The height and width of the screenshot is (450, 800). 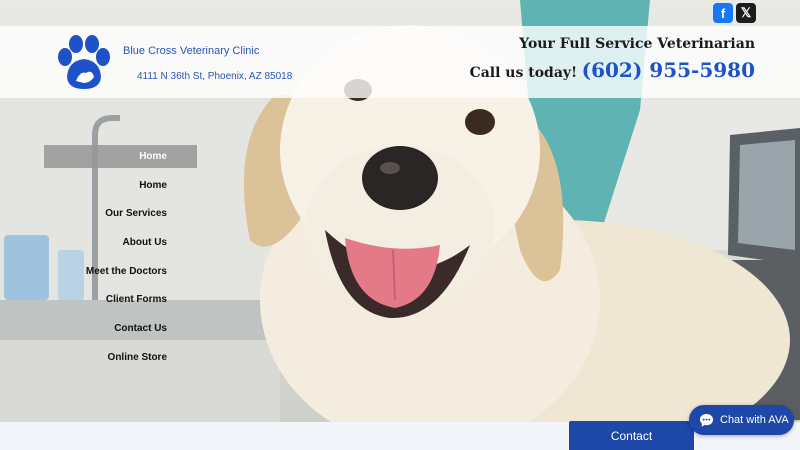 I want to click on nav-item-home-active: Home, so click(x=120, y=156).